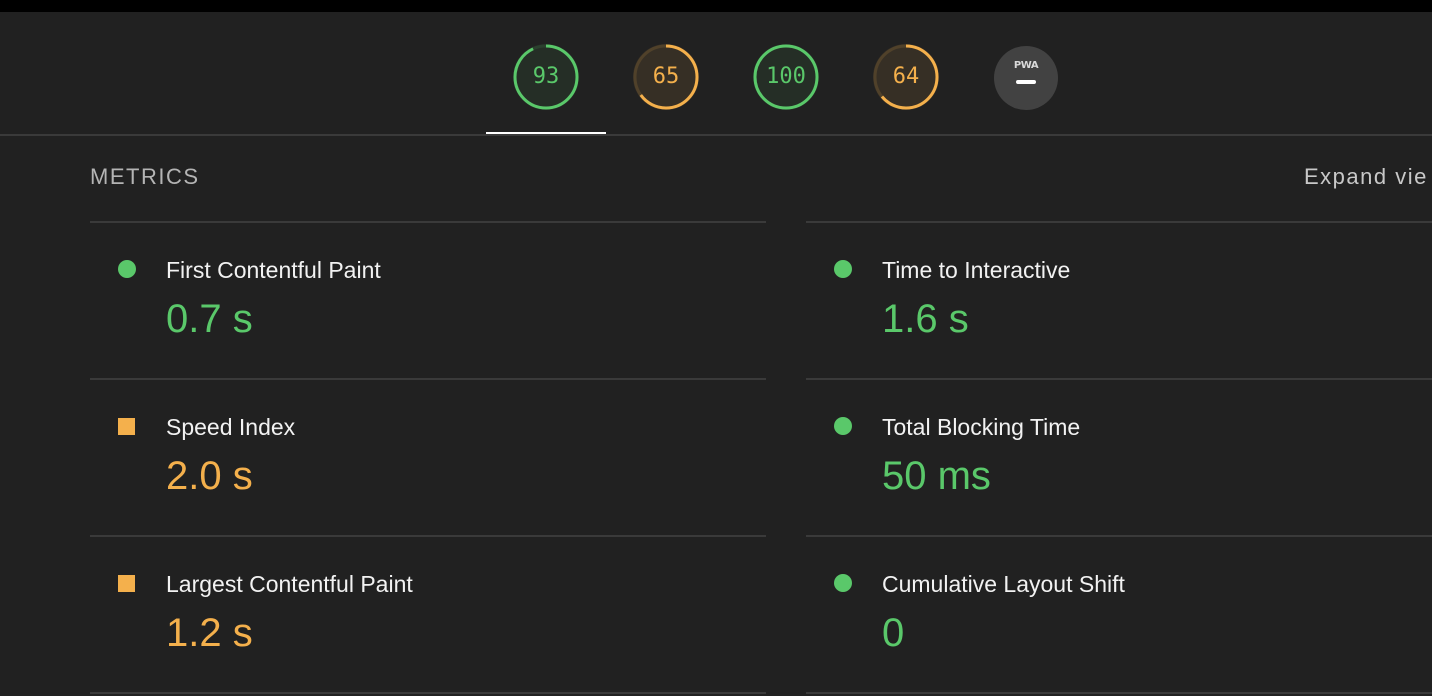 The image size is (1432, 696). I want to click on accessibility-gauge: 65, so click(666, 77).